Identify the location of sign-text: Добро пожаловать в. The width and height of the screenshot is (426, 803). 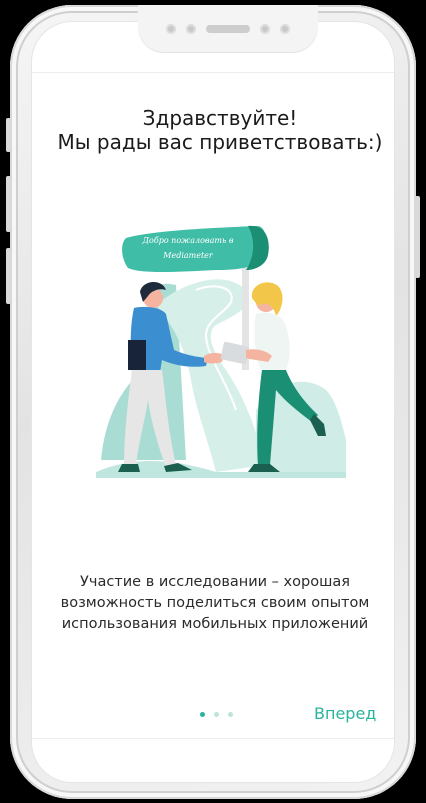
(188, 240).